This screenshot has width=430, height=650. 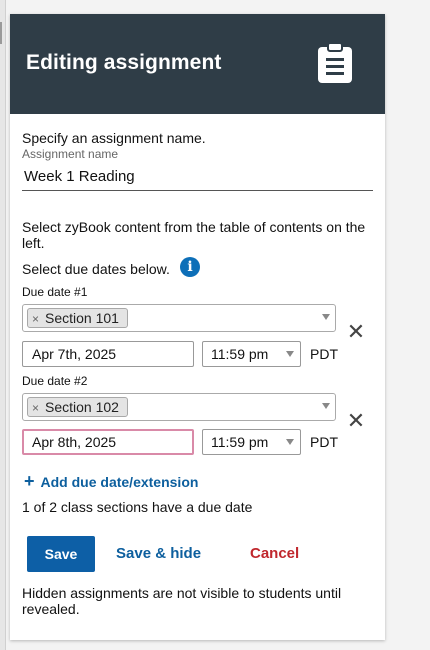 What do you see at coordinates (3, 325) in the screenshot?
I see `left-panel-edge` at bounding box center [3, 325].